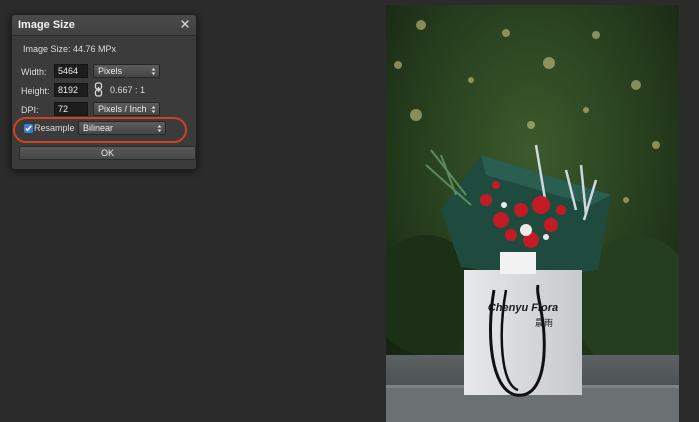 The image size is (699, 422). What do you see at coordinates (35, 91) in the screenshot?
I see `height-label: Height:` at bounding box center [35, 91].